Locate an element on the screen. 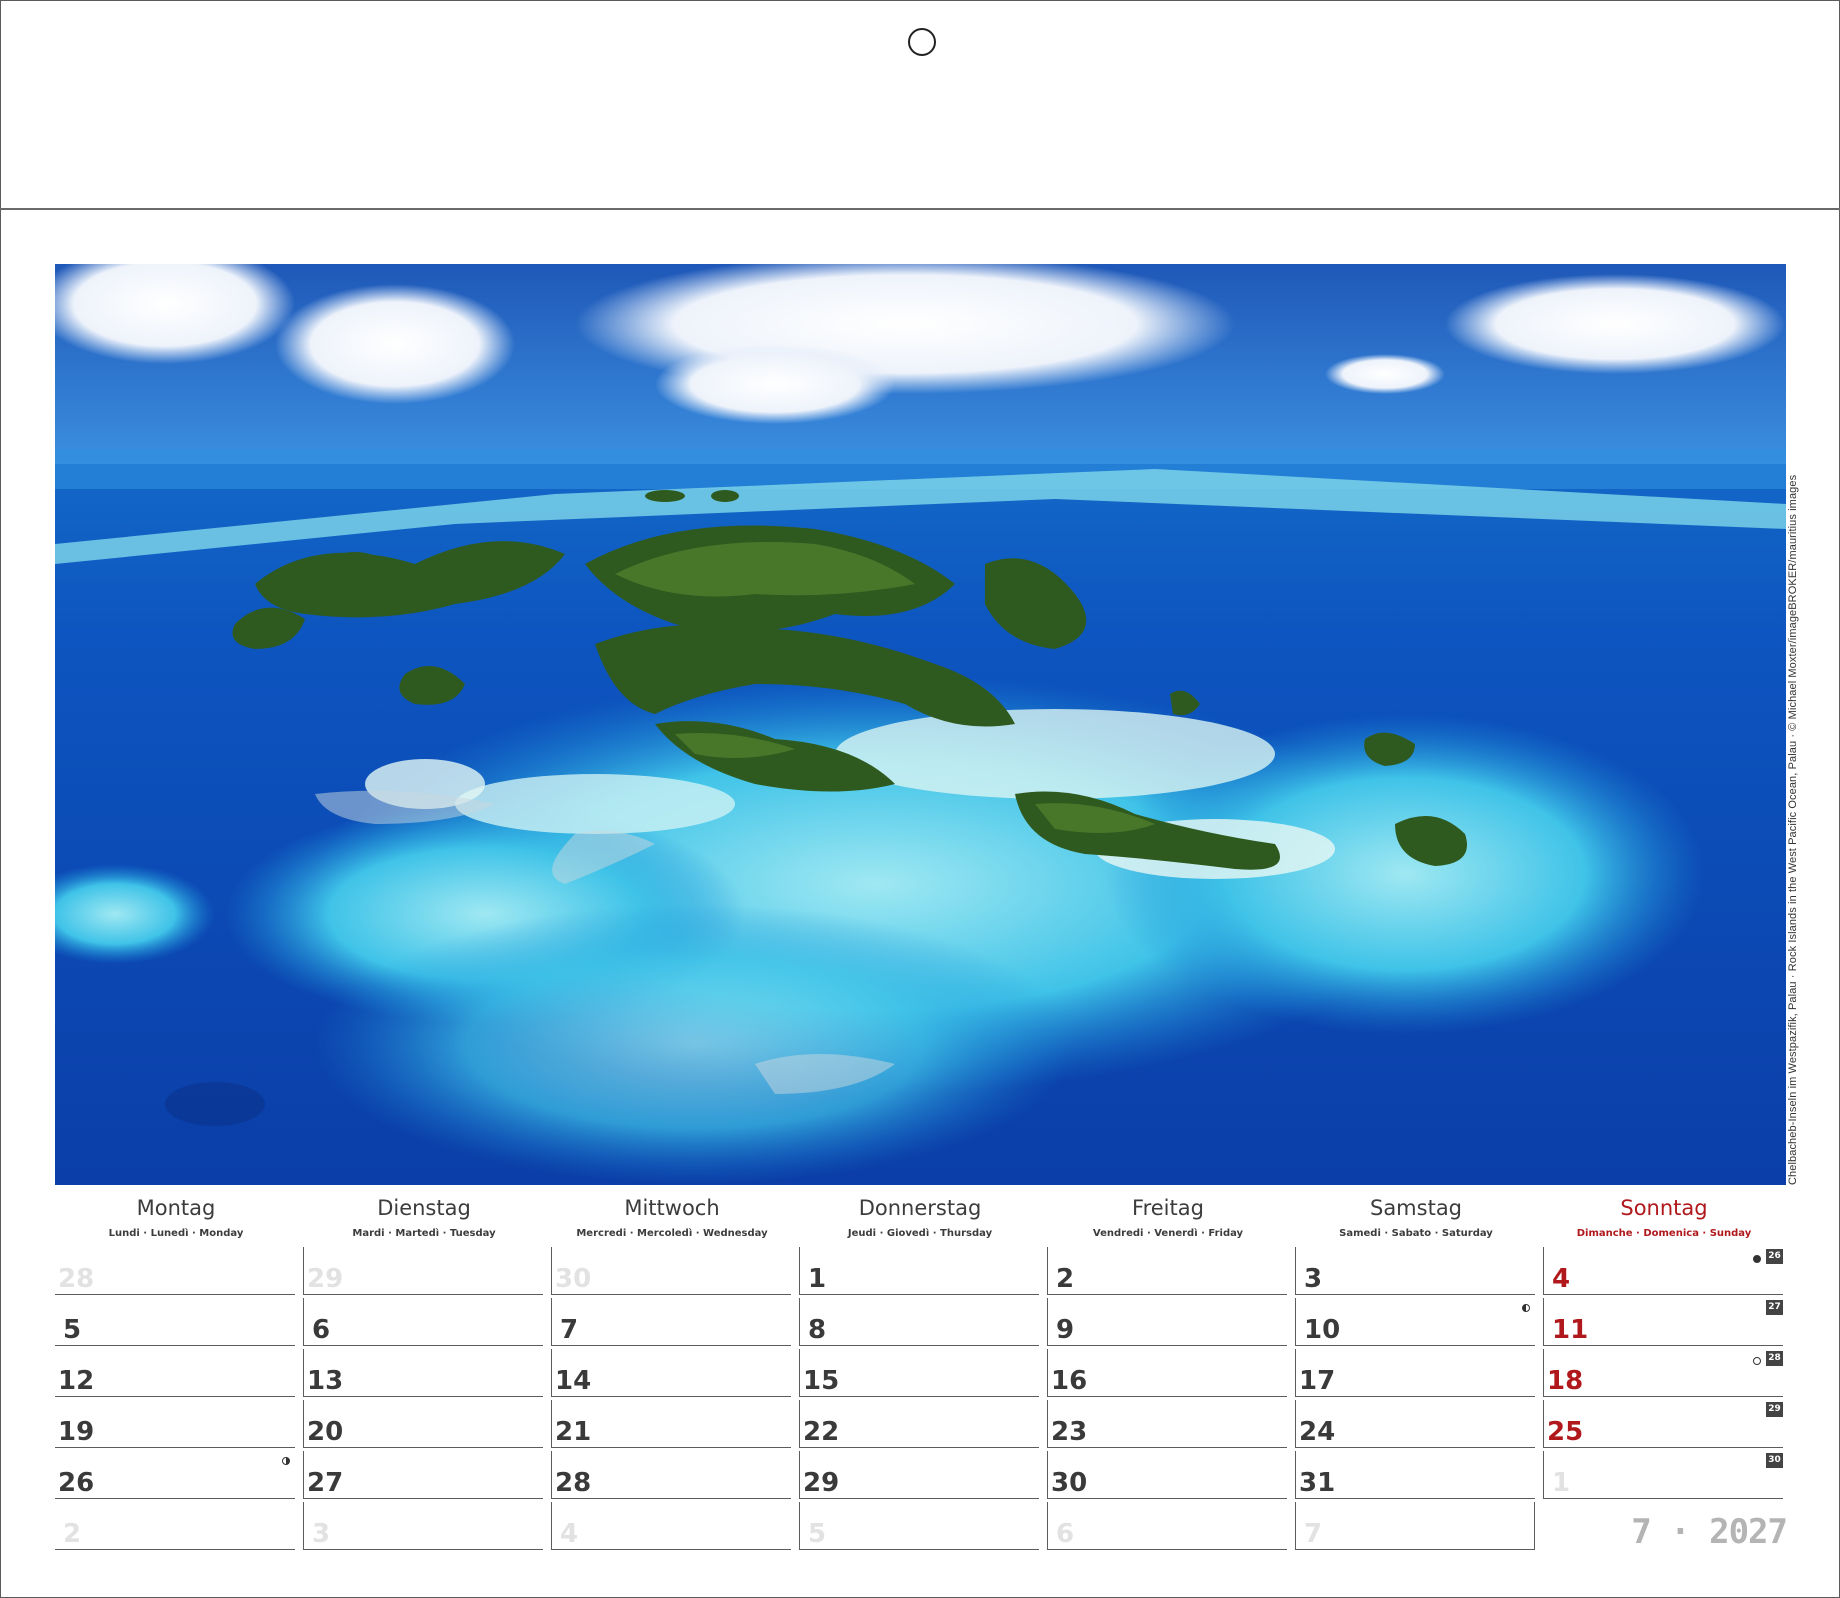 This screenshot has width=1840, height=1598. weekday-header-tuesday: Dienstag Mardi · Martedì · Tuesday is located at coordinates (424, 1217).